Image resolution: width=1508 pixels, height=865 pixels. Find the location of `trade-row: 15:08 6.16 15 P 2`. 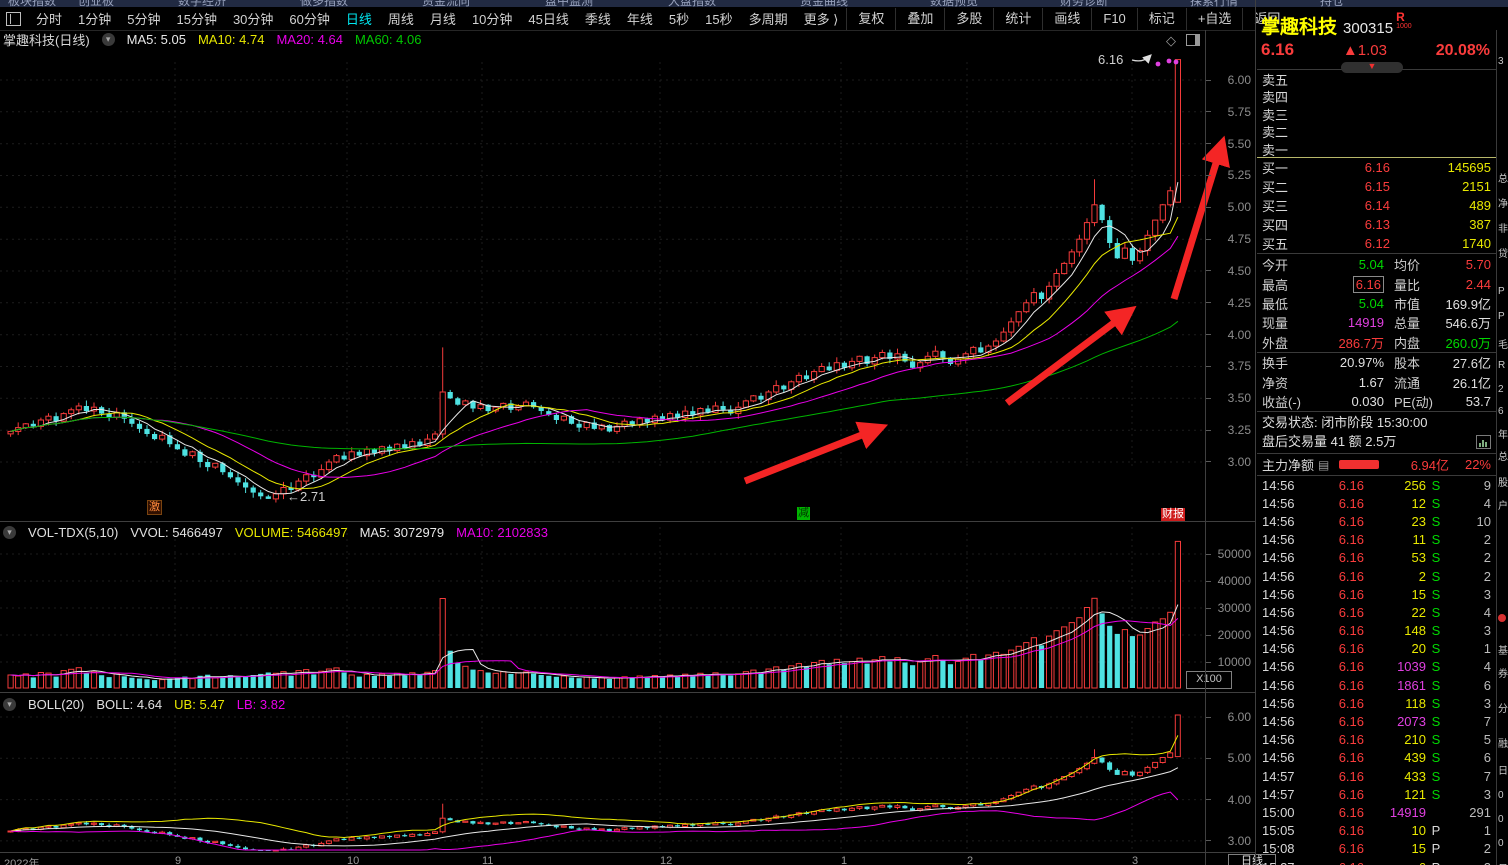

trade-row: 15:08 6.16 15 P 2 is located at coordinates (1376, 849).